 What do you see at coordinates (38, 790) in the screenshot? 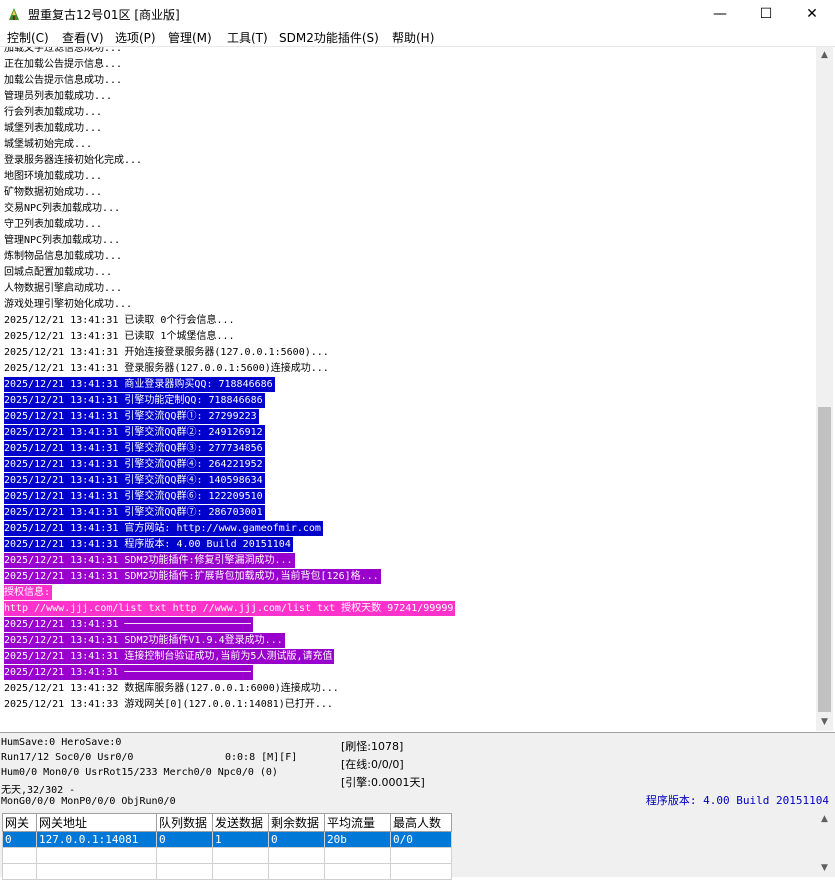
I see `stat-weather: 无天,32/302 -` at bounding box center [38, 790].